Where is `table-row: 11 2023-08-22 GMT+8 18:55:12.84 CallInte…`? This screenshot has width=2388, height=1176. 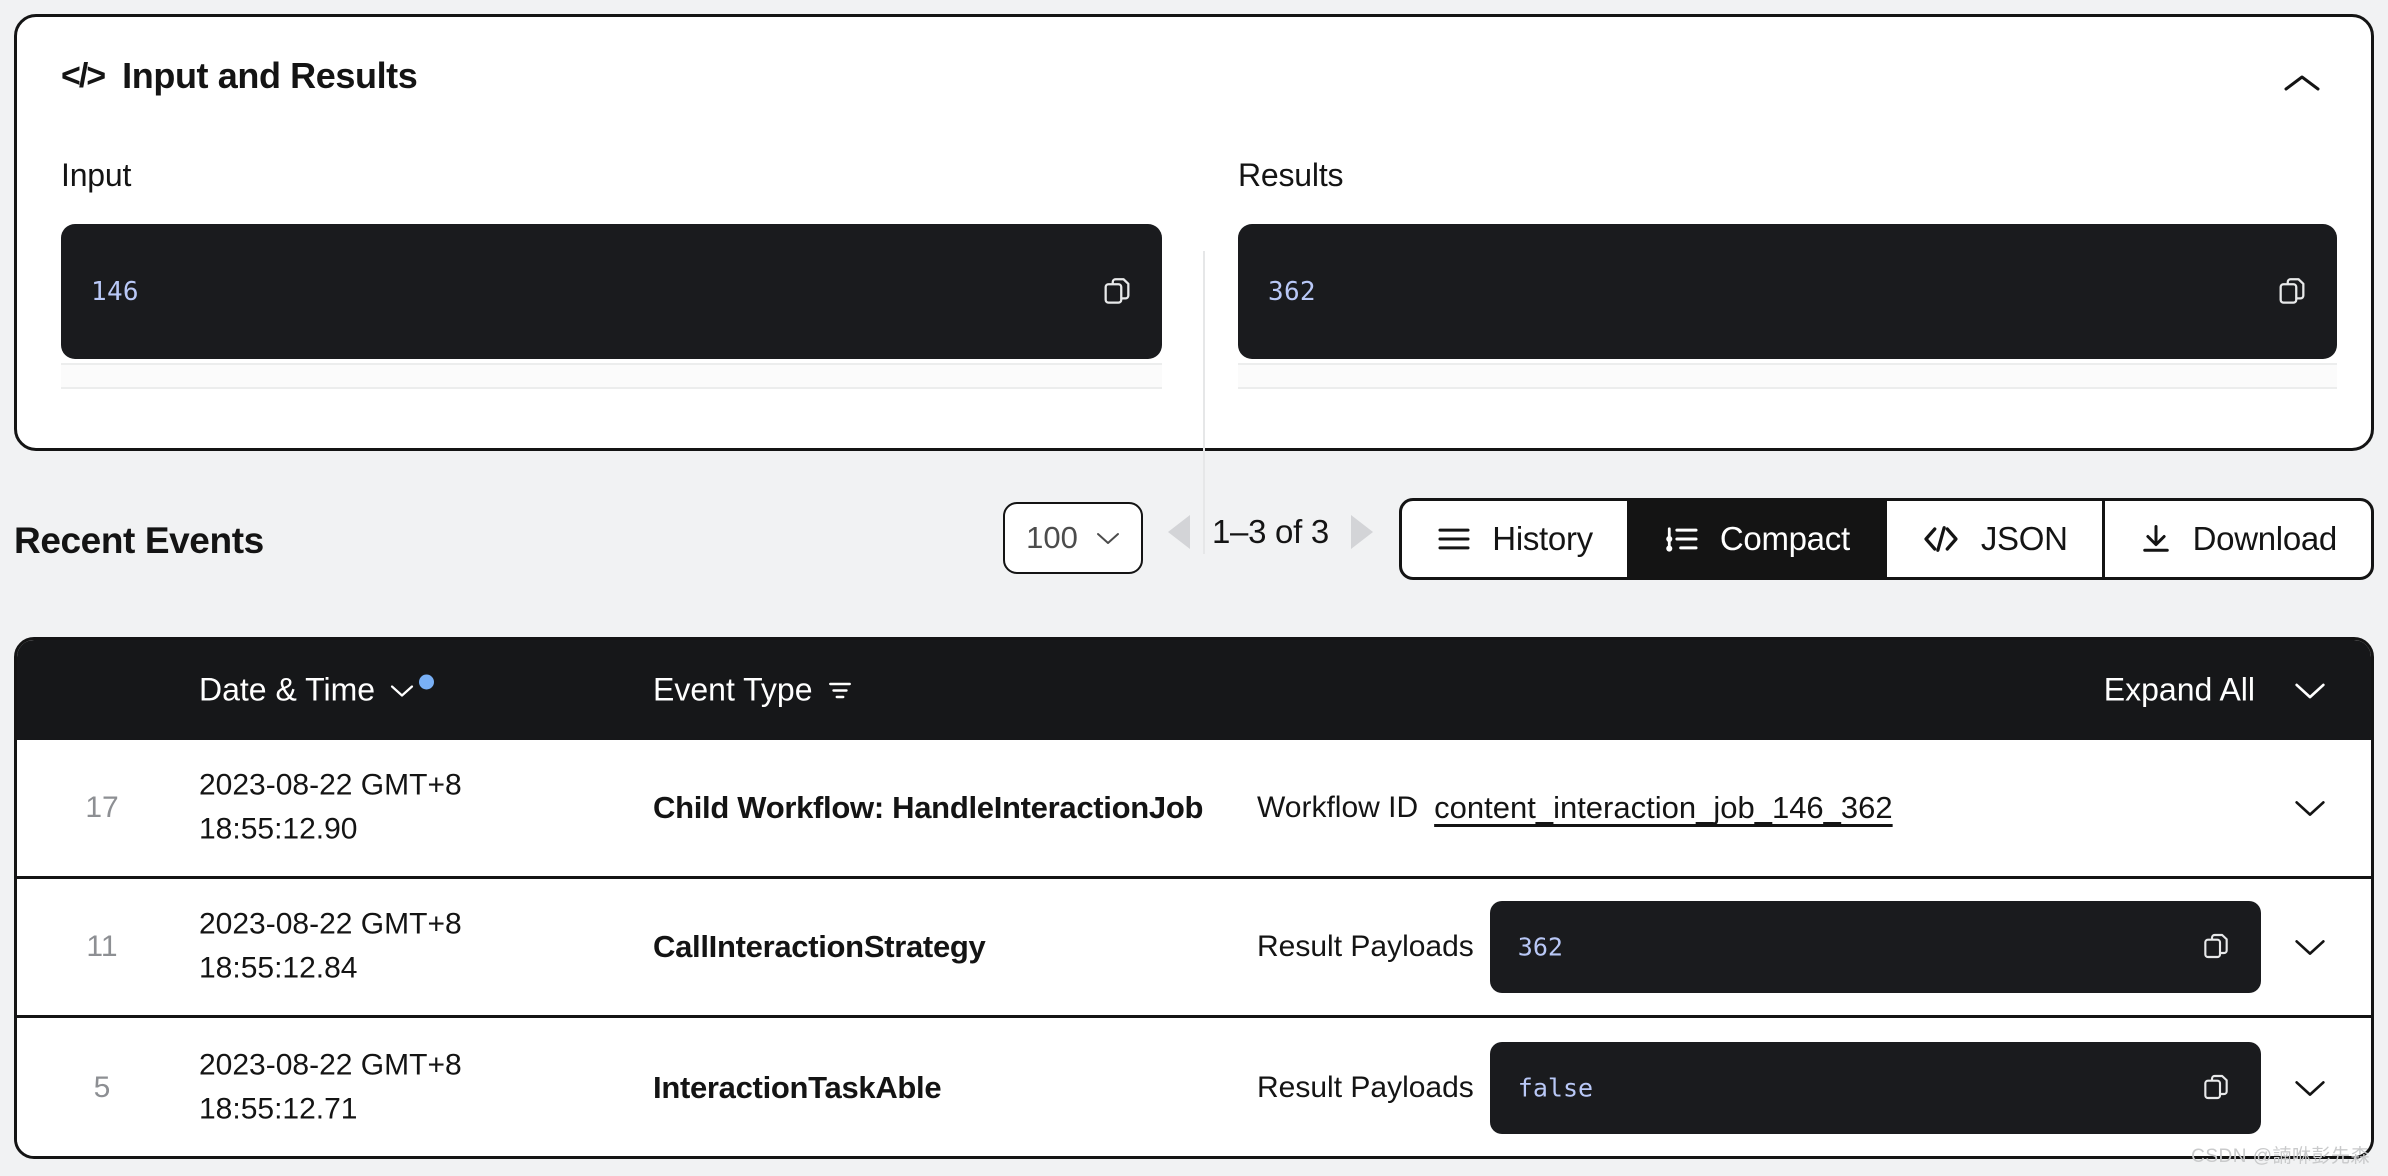 table-row: 11 2023-08-22 GMT+8 18:55:12.84 CallInte… is located at coordinates (1194, 948).